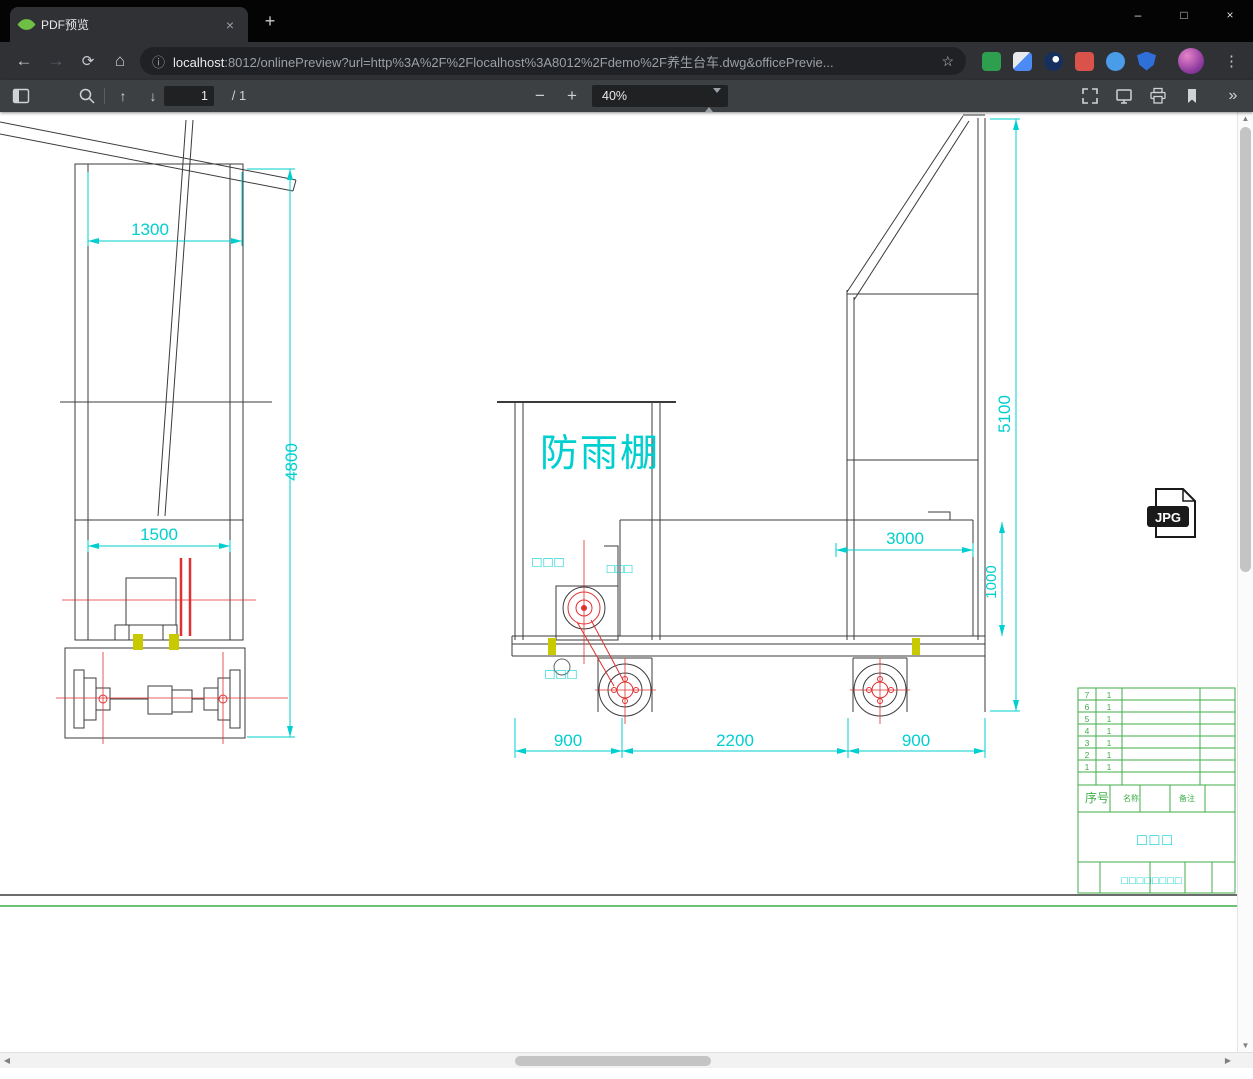  I want to click on tab-title: PDF预览, so click(65, 25).